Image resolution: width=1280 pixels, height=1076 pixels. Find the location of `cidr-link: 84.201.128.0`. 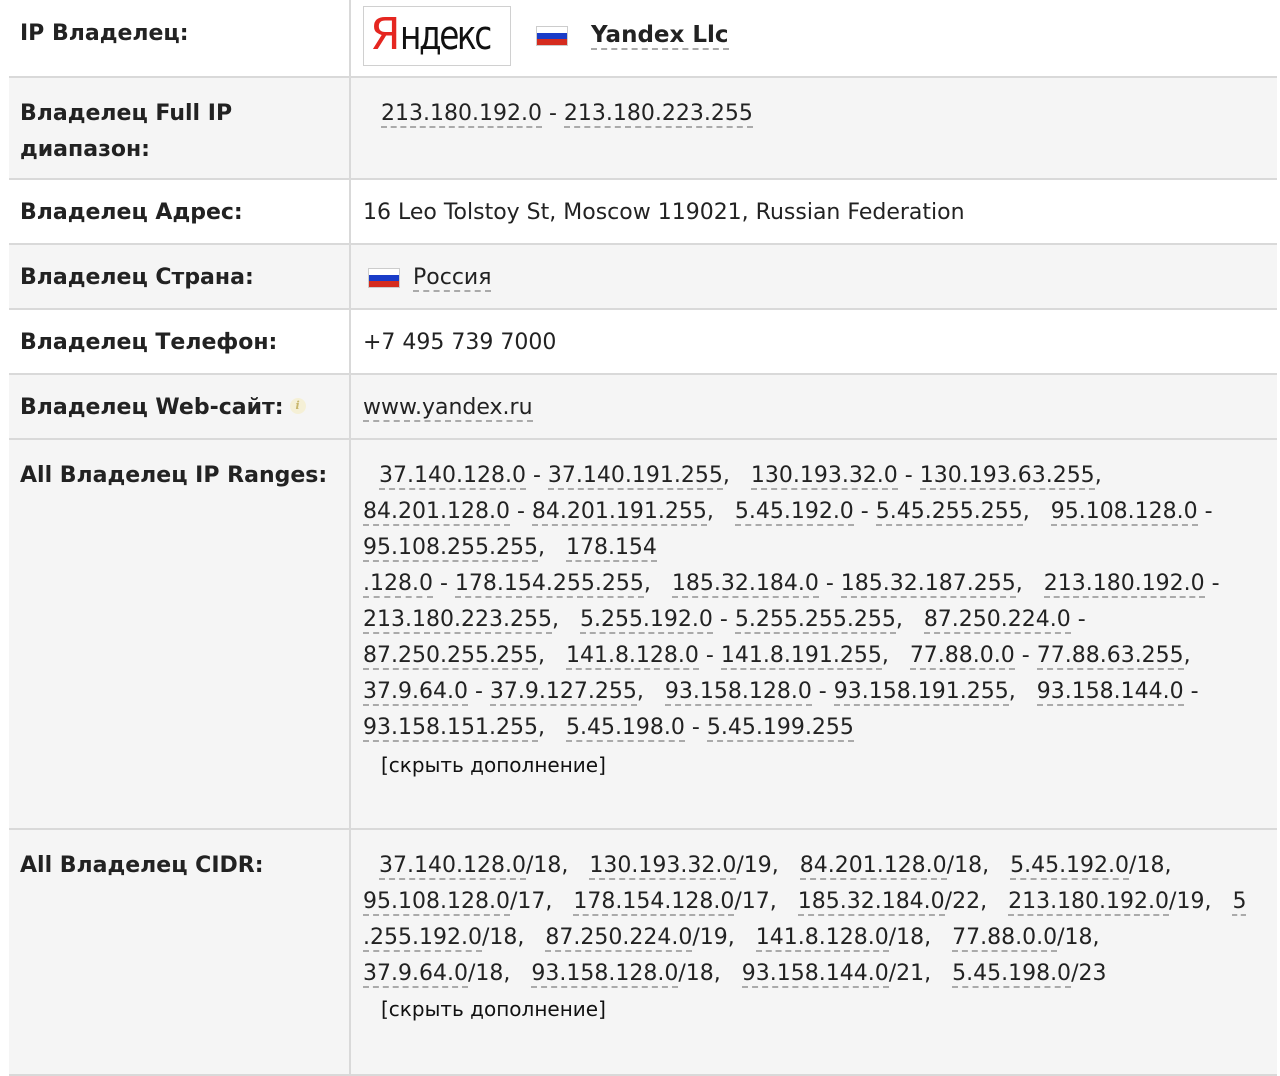

cidr-link: 84.201.128.0 is located at coordinates (873, 866).